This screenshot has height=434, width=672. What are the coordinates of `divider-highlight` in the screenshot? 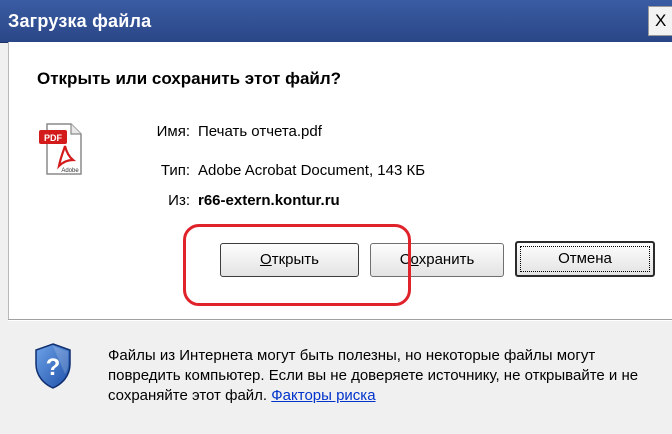 It's located at (340, 320).